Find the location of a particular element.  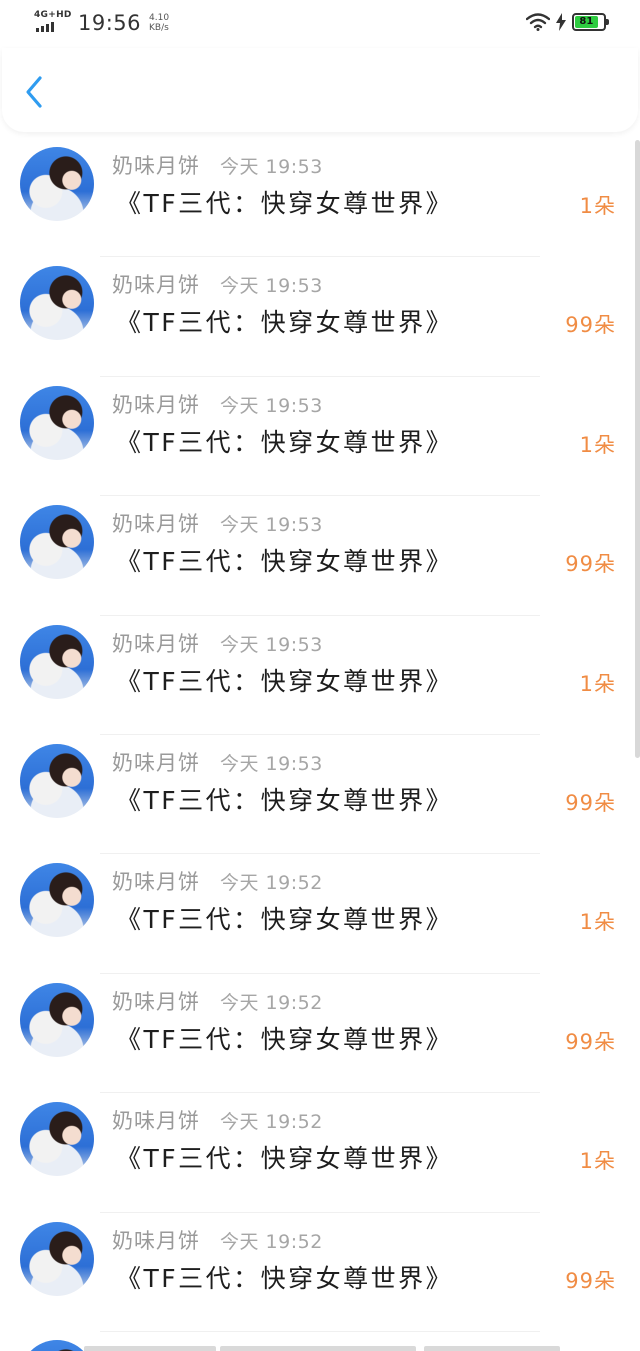

wifi-icon is located at coordinates (538, 22).